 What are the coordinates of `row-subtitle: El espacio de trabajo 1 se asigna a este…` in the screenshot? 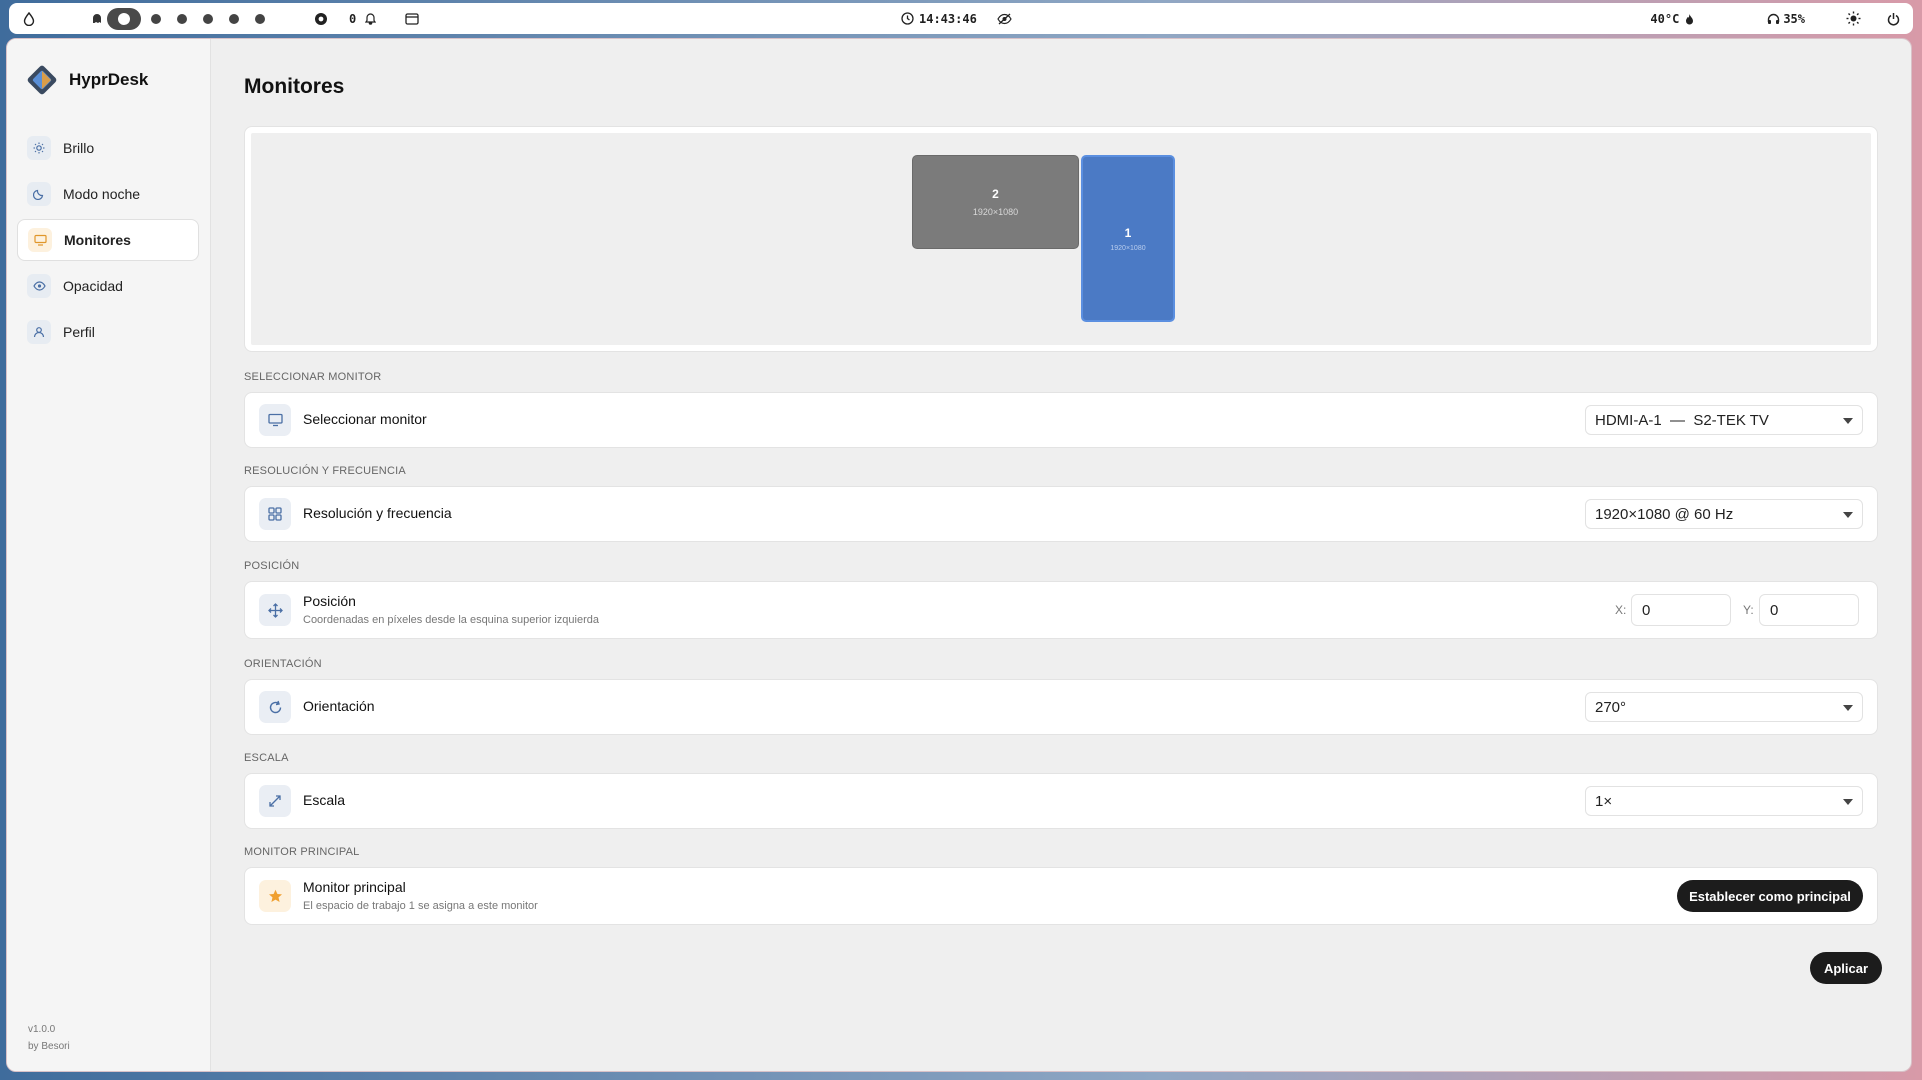 It's located at (420, 906).